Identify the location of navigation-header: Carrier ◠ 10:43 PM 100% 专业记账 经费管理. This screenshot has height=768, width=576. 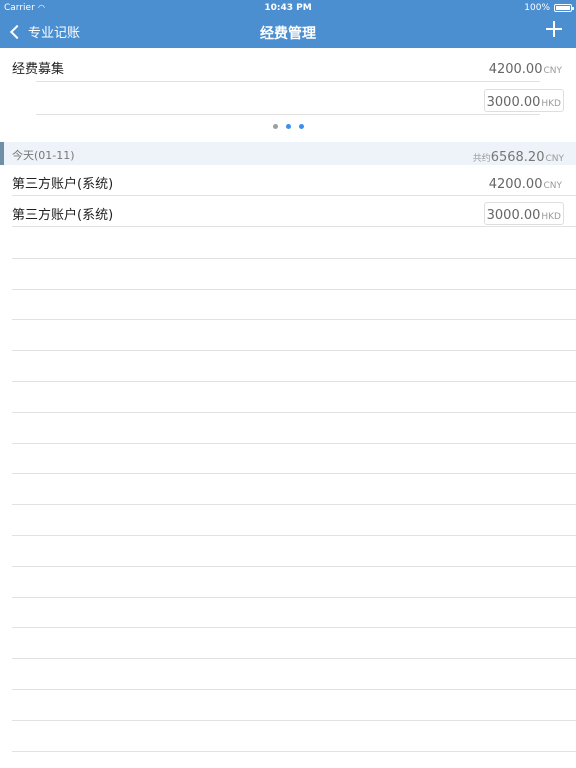
(288, 24).